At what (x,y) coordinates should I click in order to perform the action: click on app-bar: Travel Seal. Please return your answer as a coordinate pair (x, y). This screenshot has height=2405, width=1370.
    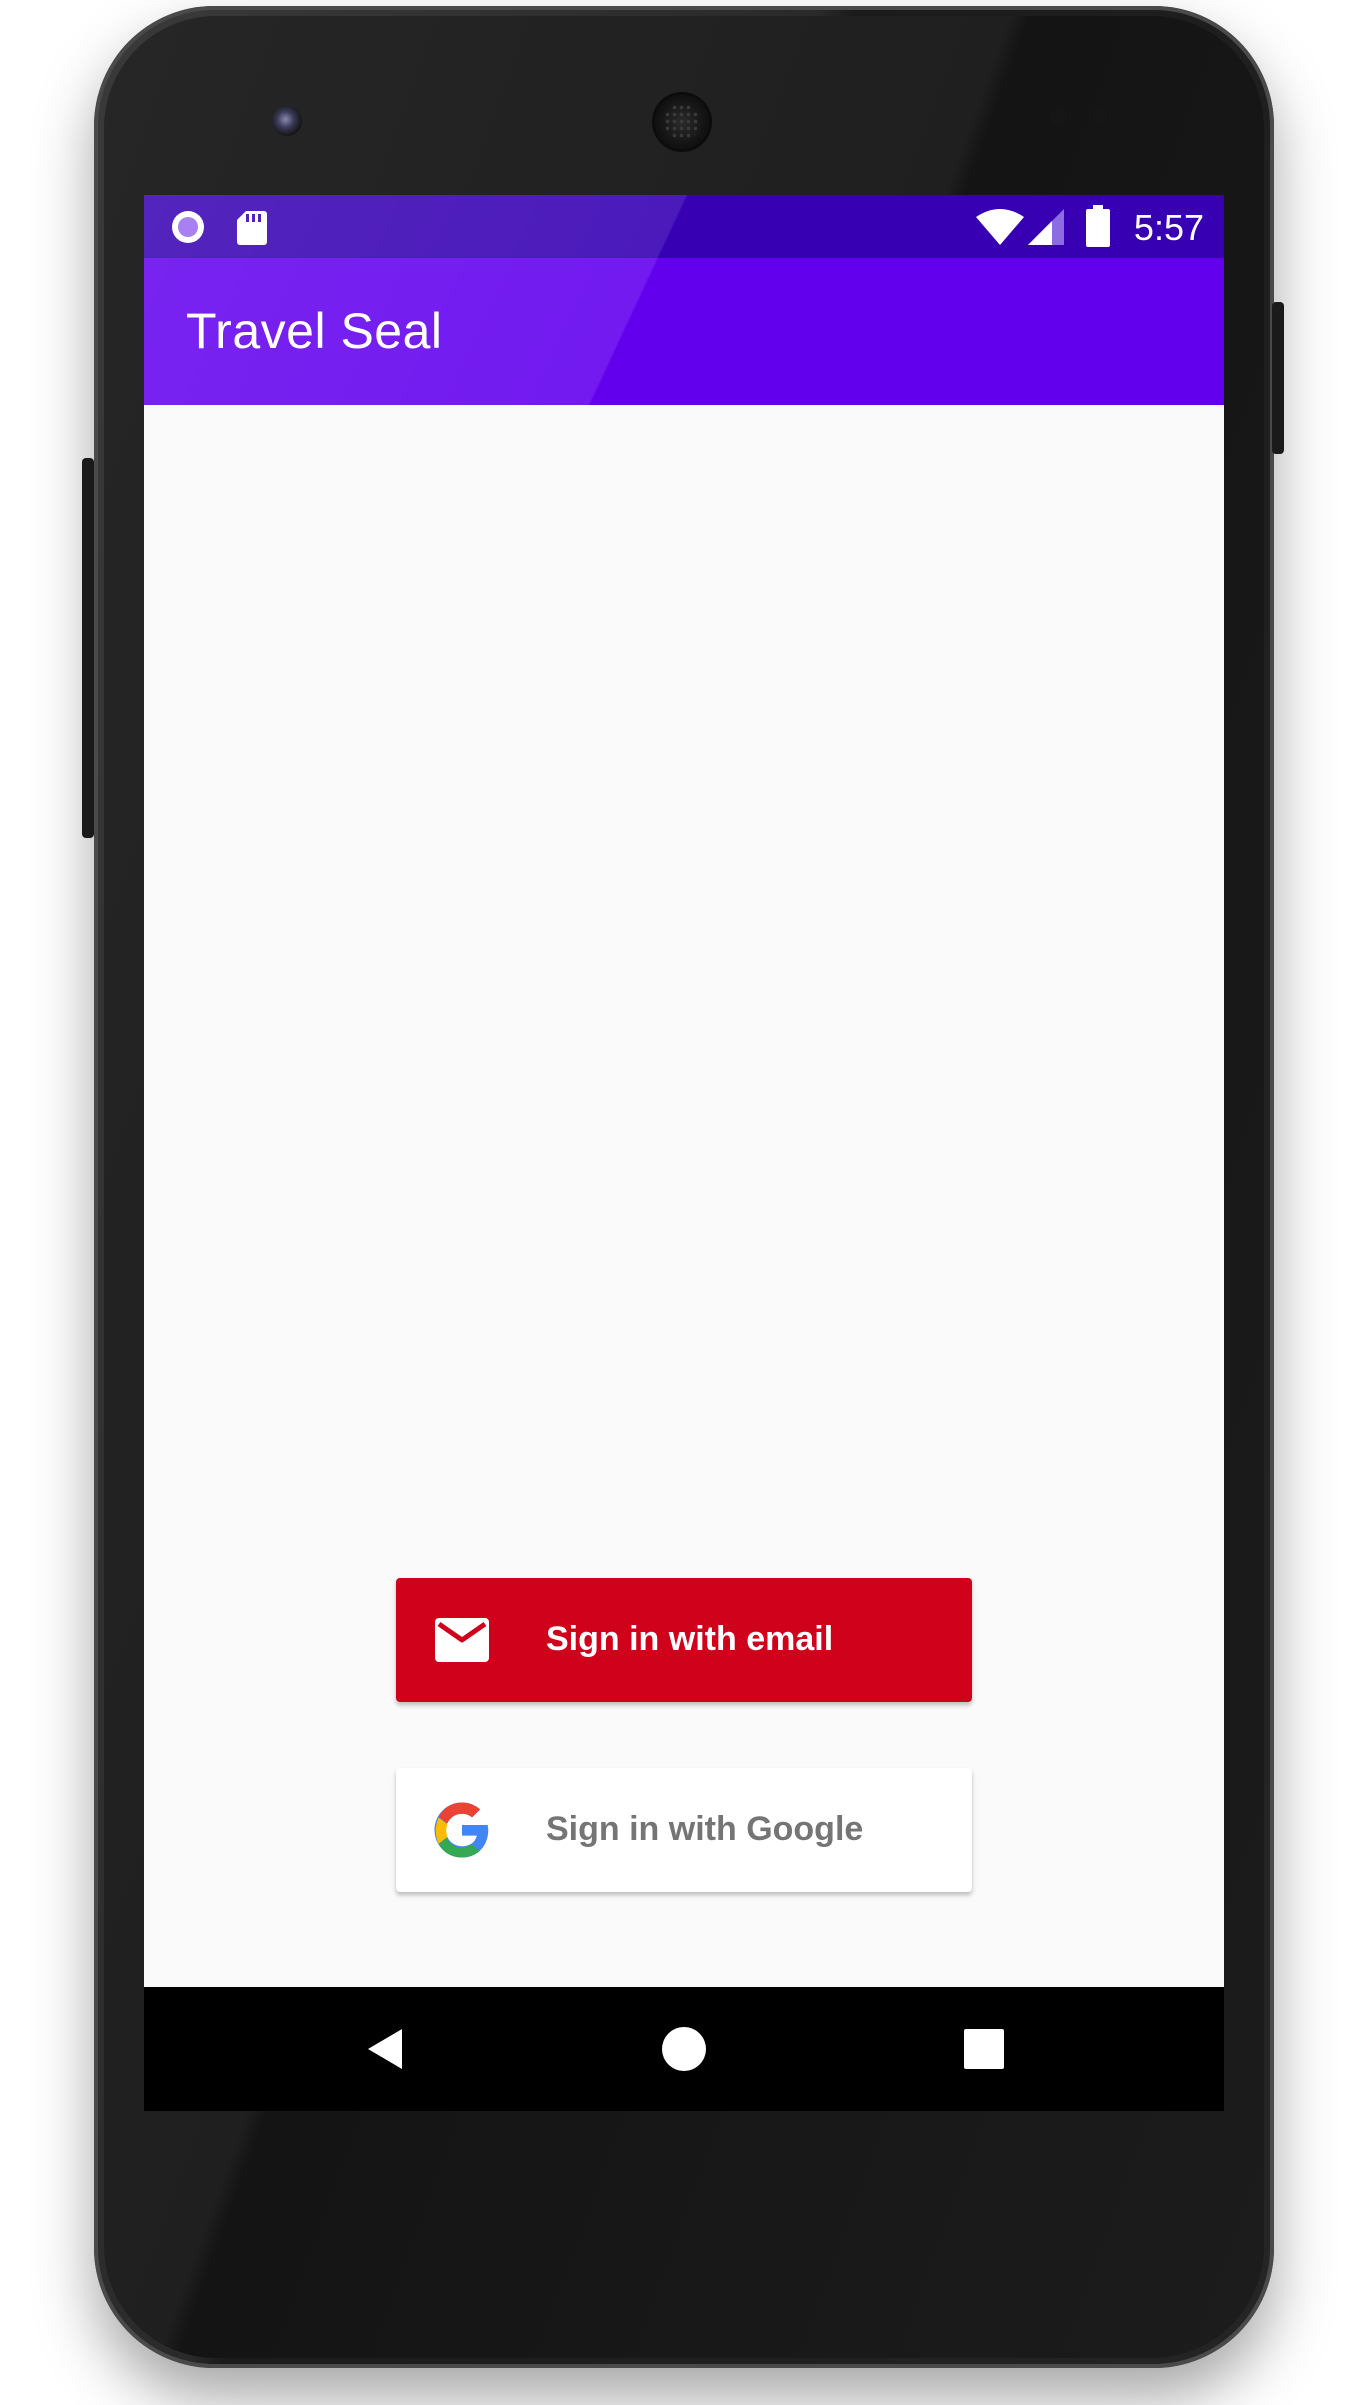
    Looking at the image, I should click on (684, 331).